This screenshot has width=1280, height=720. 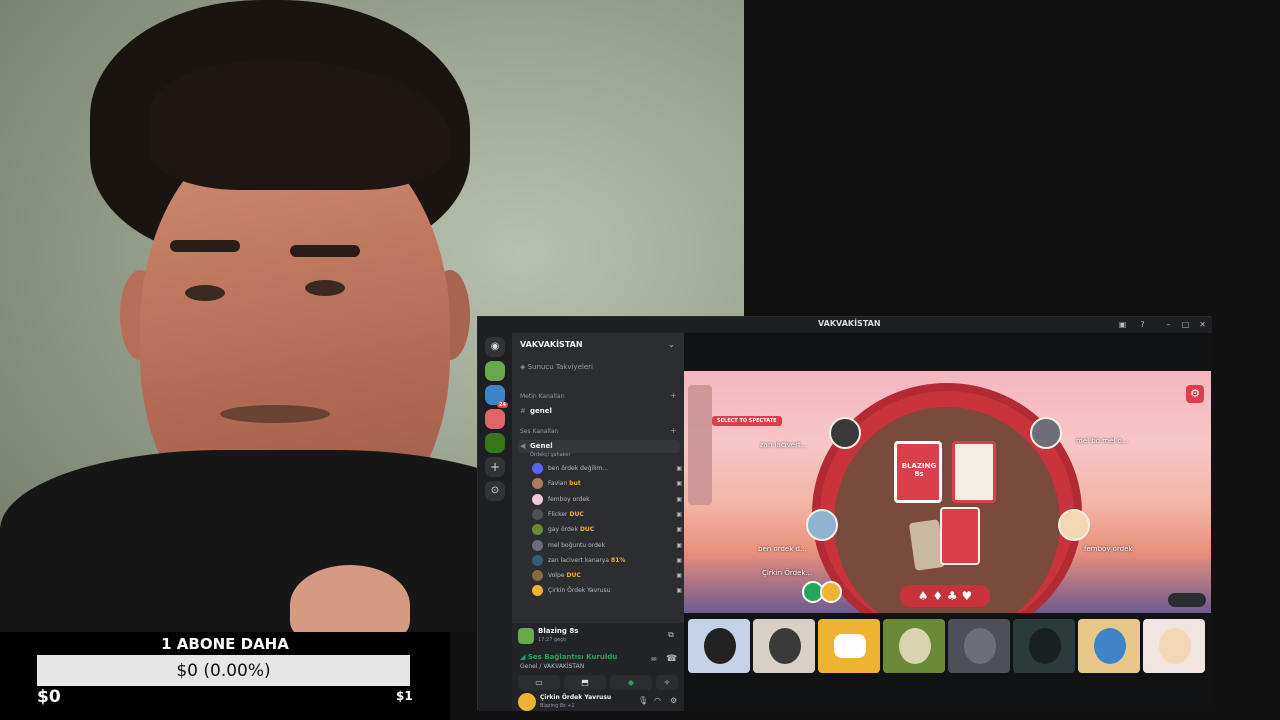 I want to click on discord-icon, so click(x=850, y=646).